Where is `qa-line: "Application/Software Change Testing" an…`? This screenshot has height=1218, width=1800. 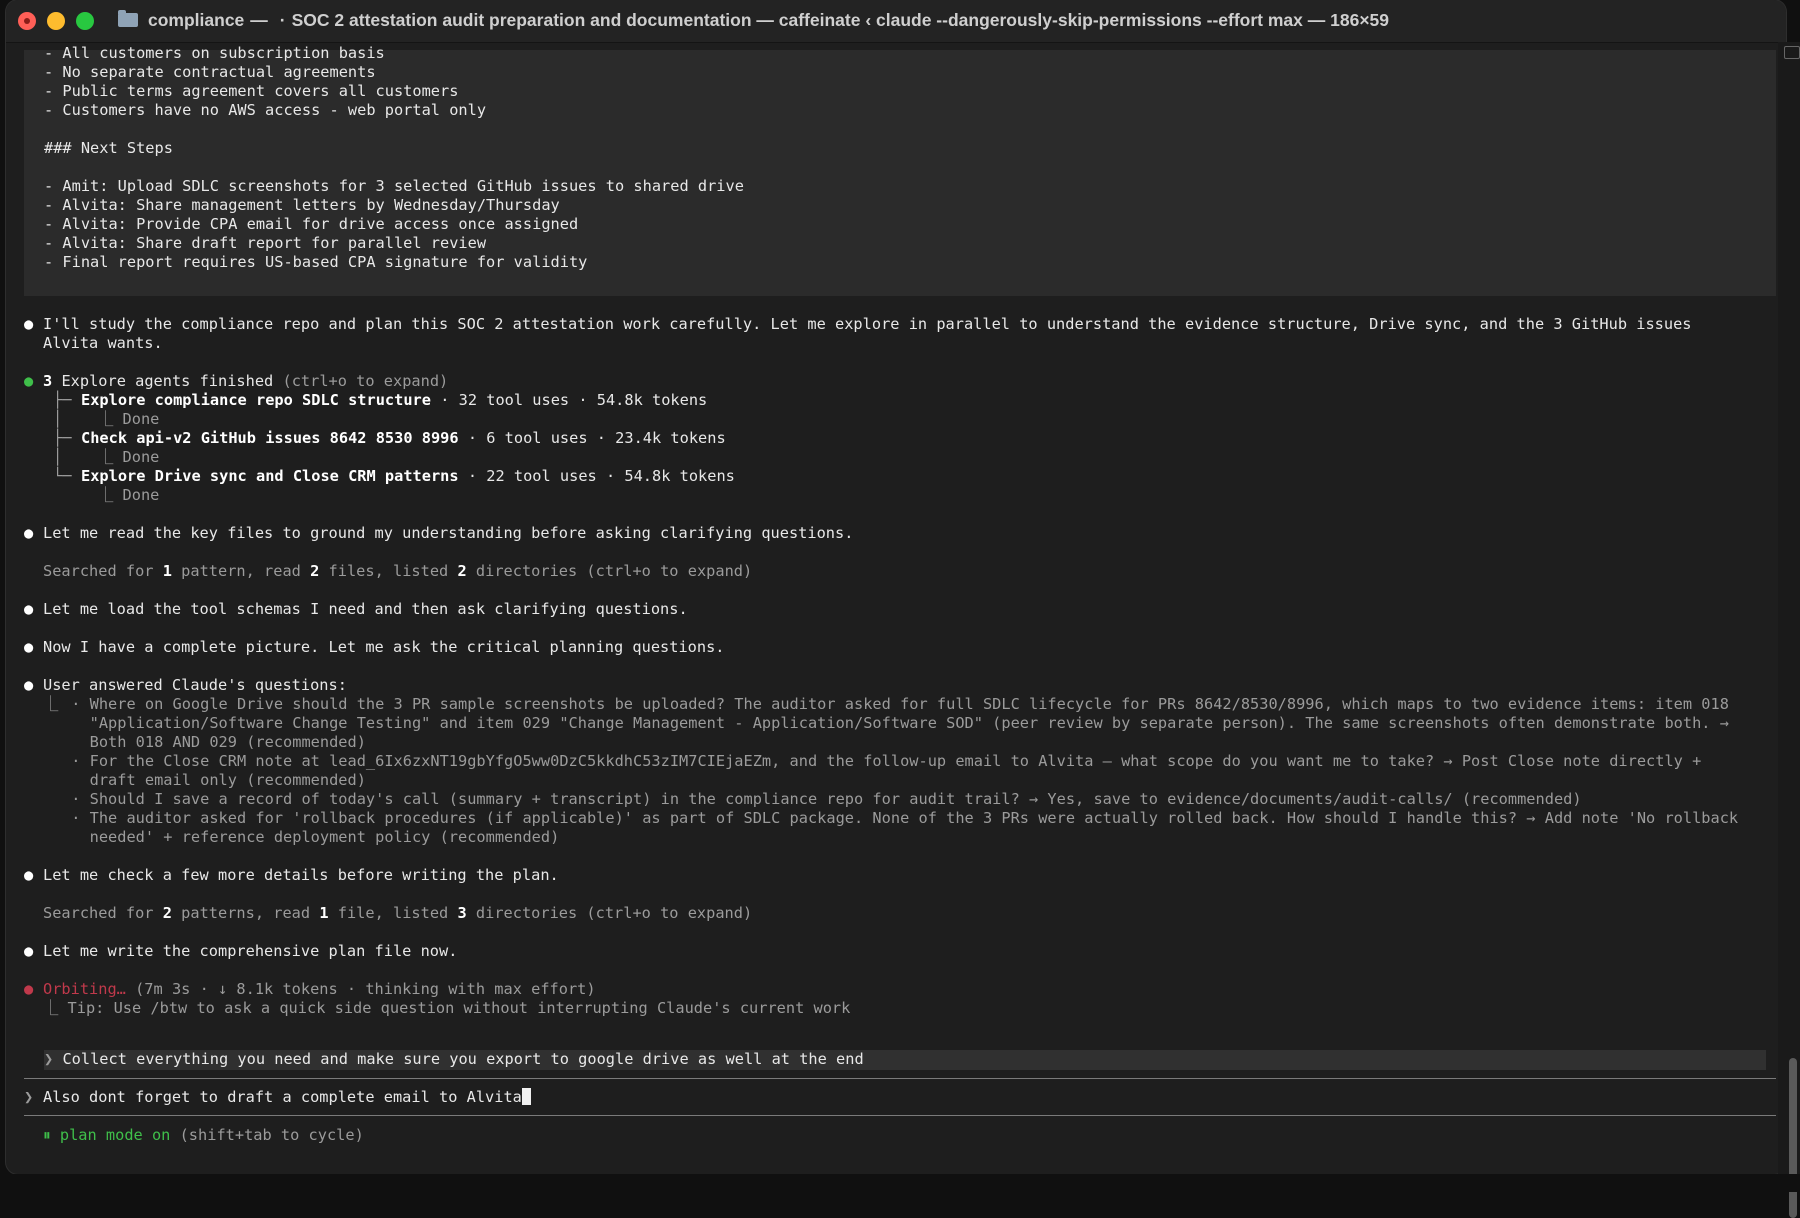
qa-line: "Application/Software Change Testing" an… is located at coordinates (895, 723).